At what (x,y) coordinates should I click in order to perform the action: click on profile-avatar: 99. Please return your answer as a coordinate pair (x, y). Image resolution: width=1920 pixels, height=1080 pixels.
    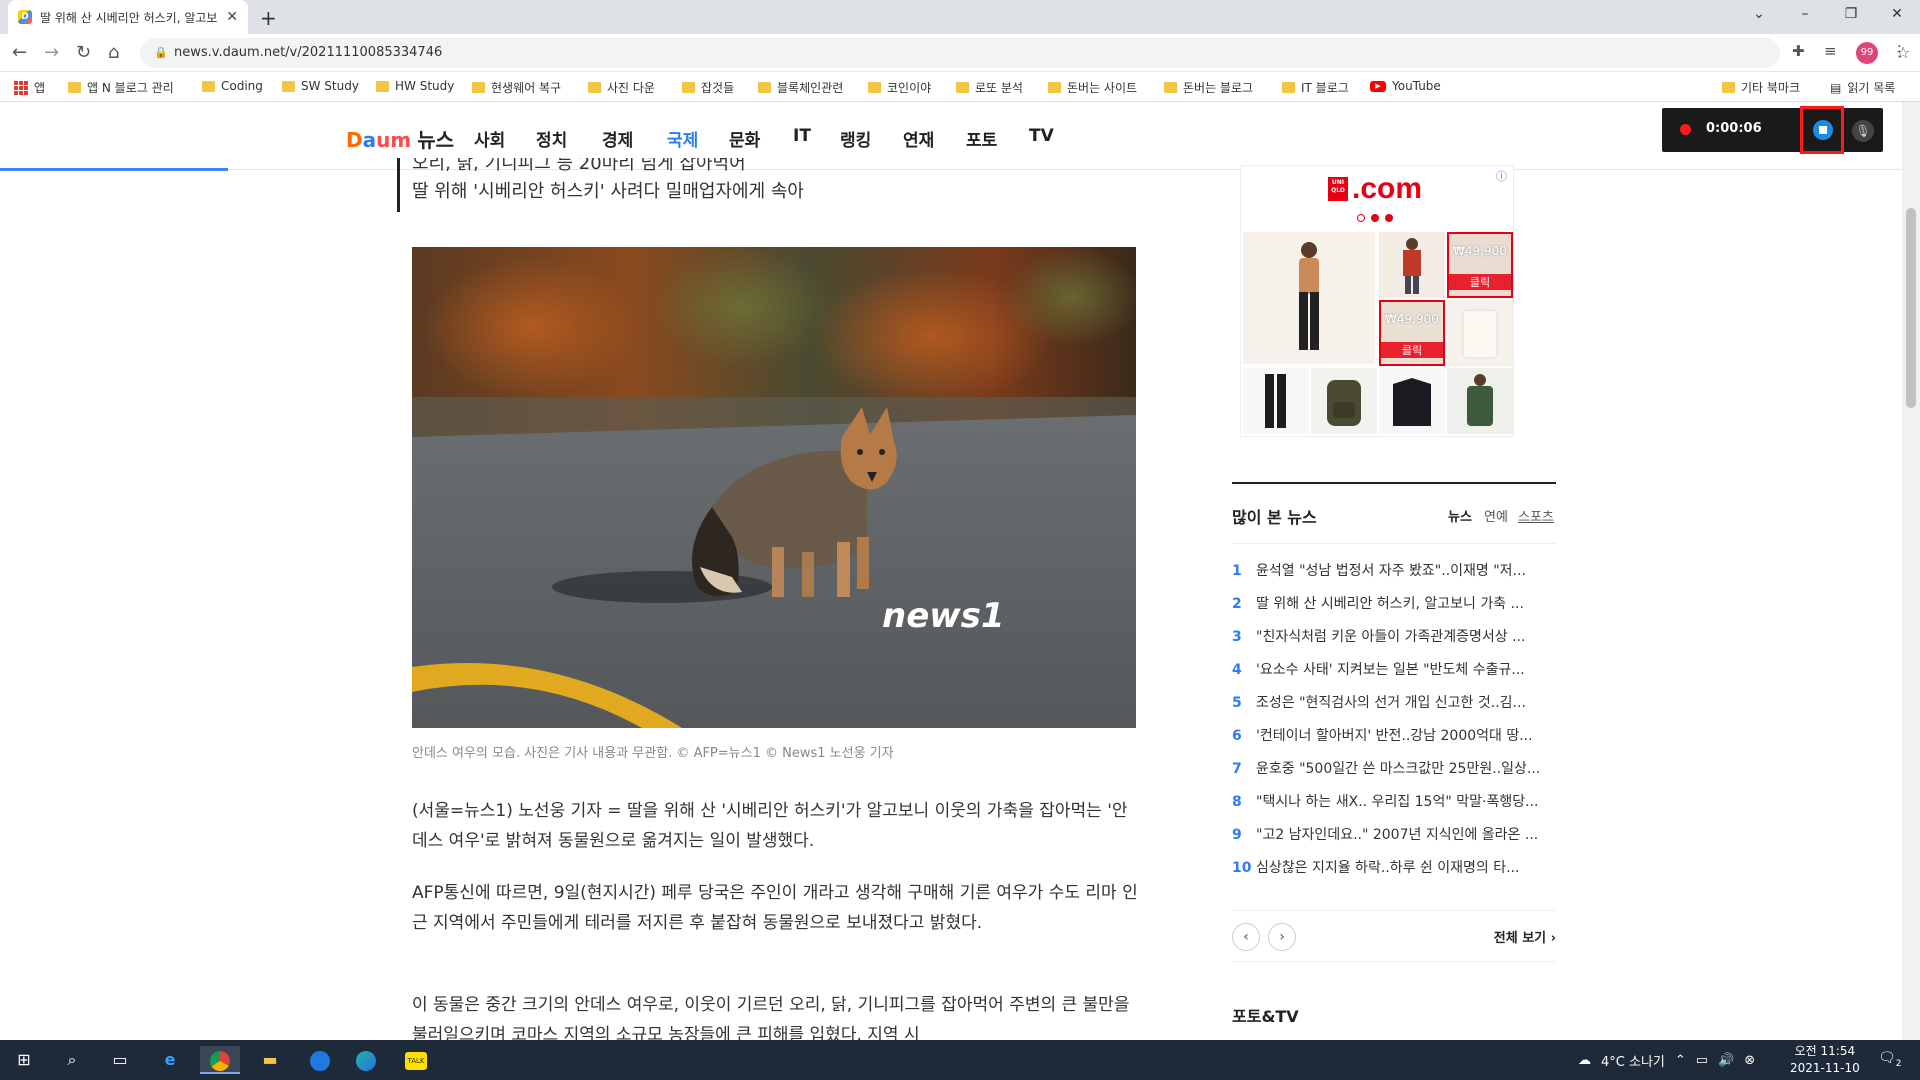
    Looking at the image, I should click on (1867, 53).